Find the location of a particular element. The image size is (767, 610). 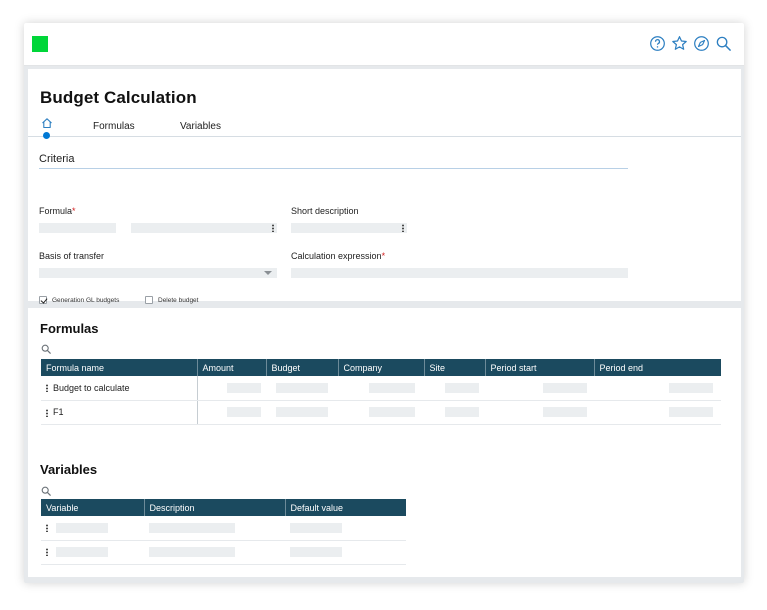

checkbox-checked-icon is located at coordinates (43, 300).